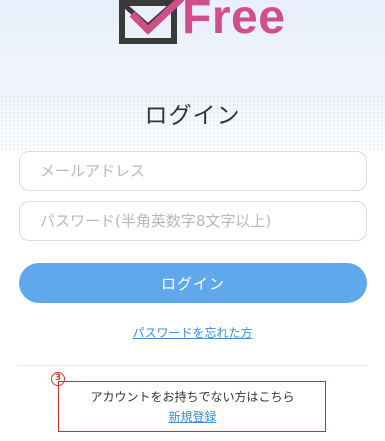  What do you see at coordinates (193, 221) in the screenshot?
I see `password-field` at bounding box center [193, 221].